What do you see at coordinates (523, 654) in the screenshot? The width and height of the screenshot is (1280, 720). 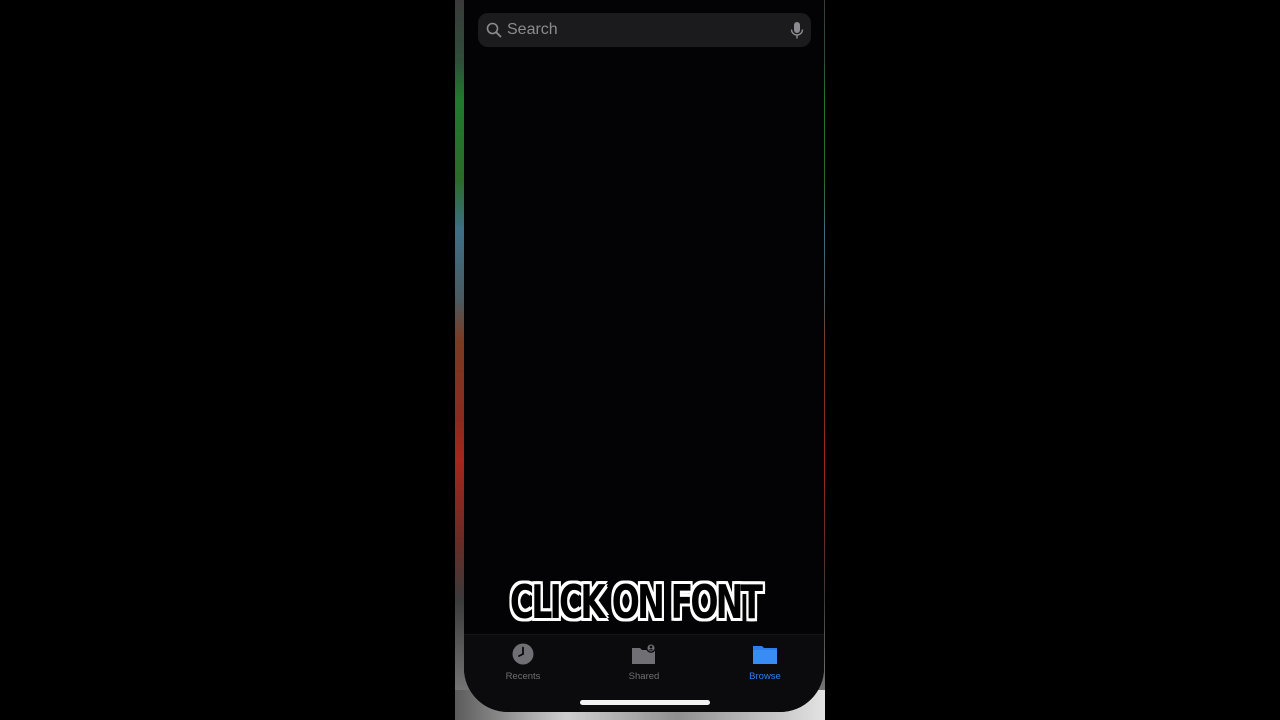 I see `clock-icon` at bounding box center [523, 654].